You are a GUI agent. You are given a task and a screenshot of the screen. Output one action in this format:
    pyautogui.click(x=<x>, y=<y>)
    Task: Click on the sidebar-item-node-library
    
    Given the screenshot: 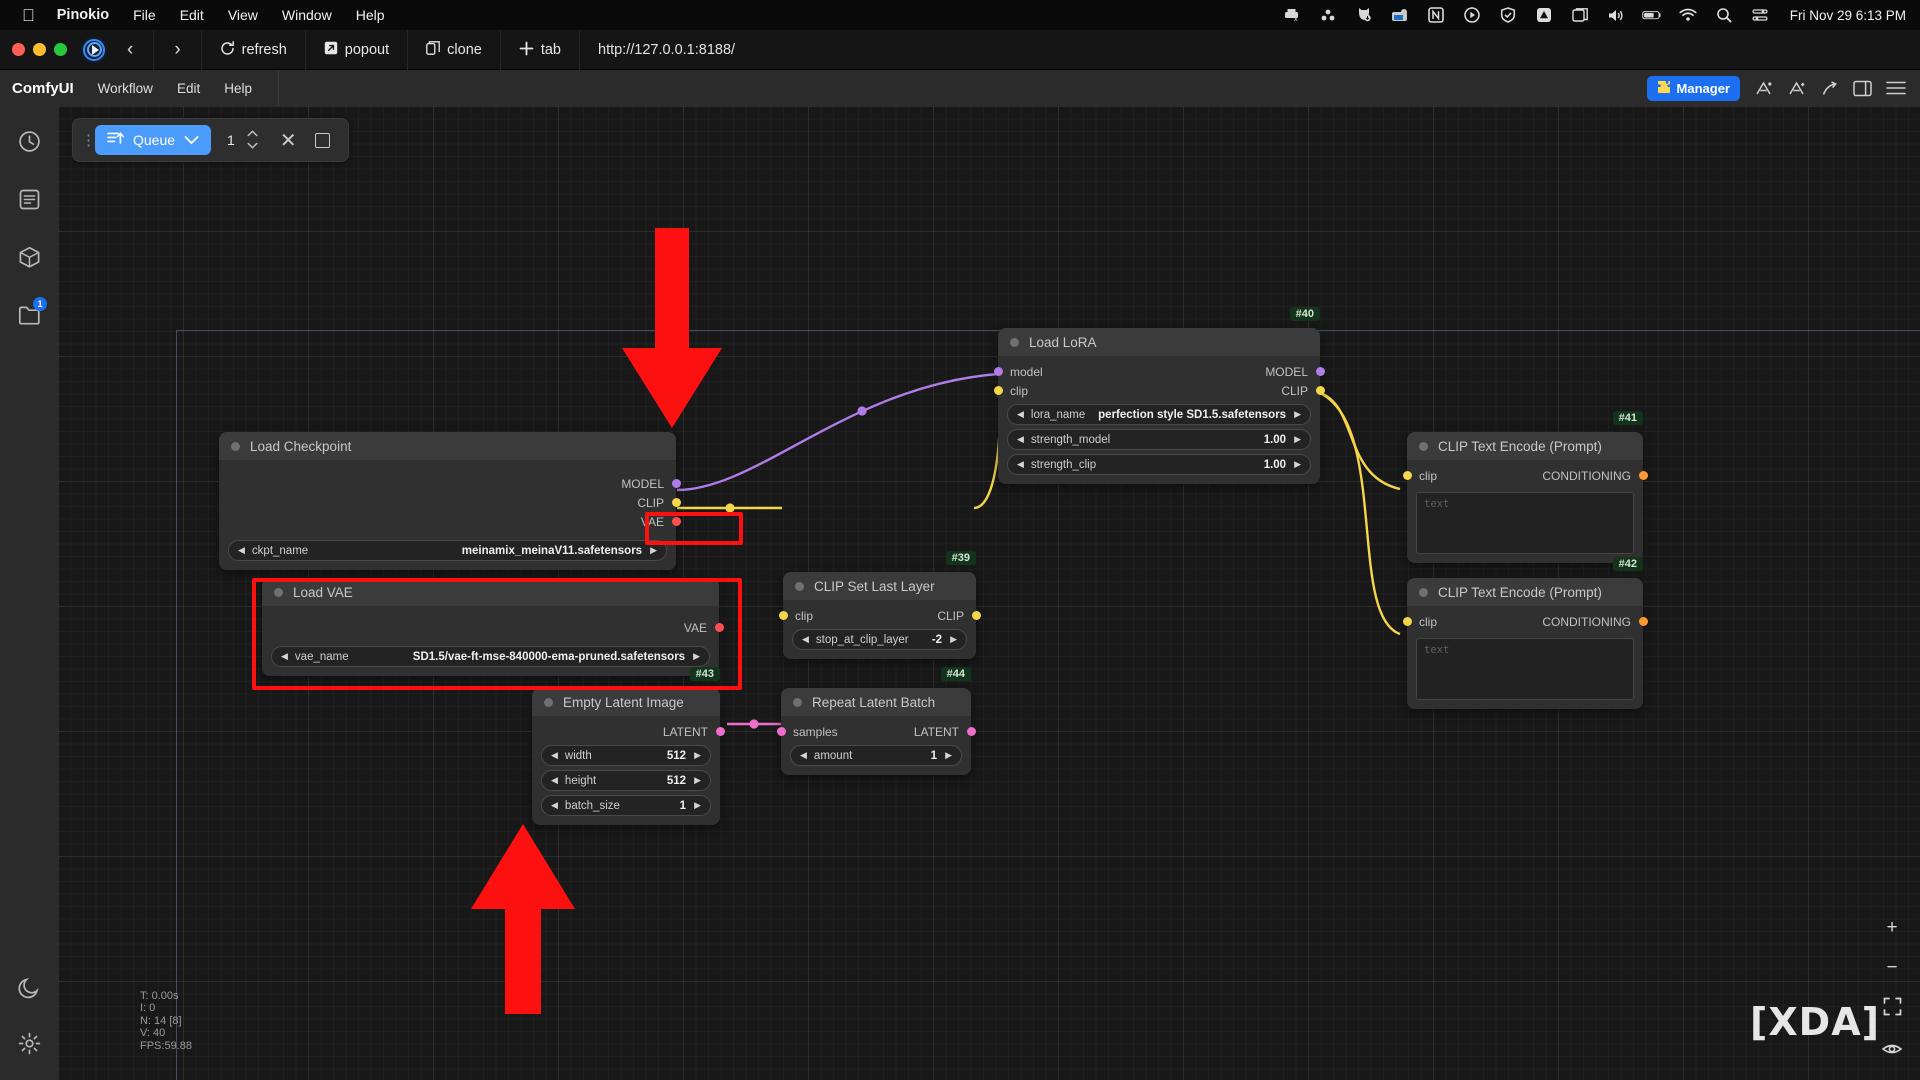 What is the action you would take?
    pyautogui.click(x=29, y=199)
    